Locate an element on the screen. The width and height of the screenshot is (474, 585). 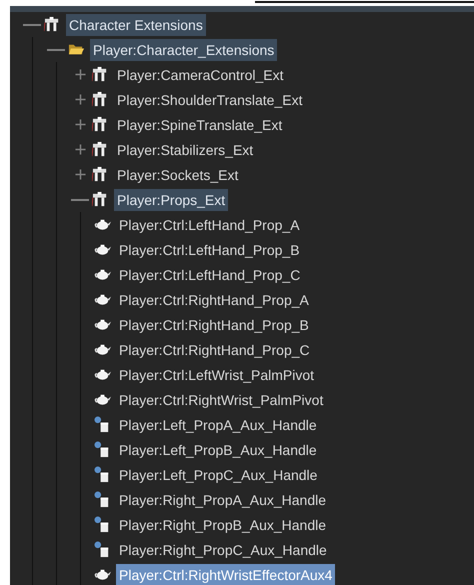
tree-item: Player:Ctrl:LeftHand_Prop_B is located at coordinates (209, 249).